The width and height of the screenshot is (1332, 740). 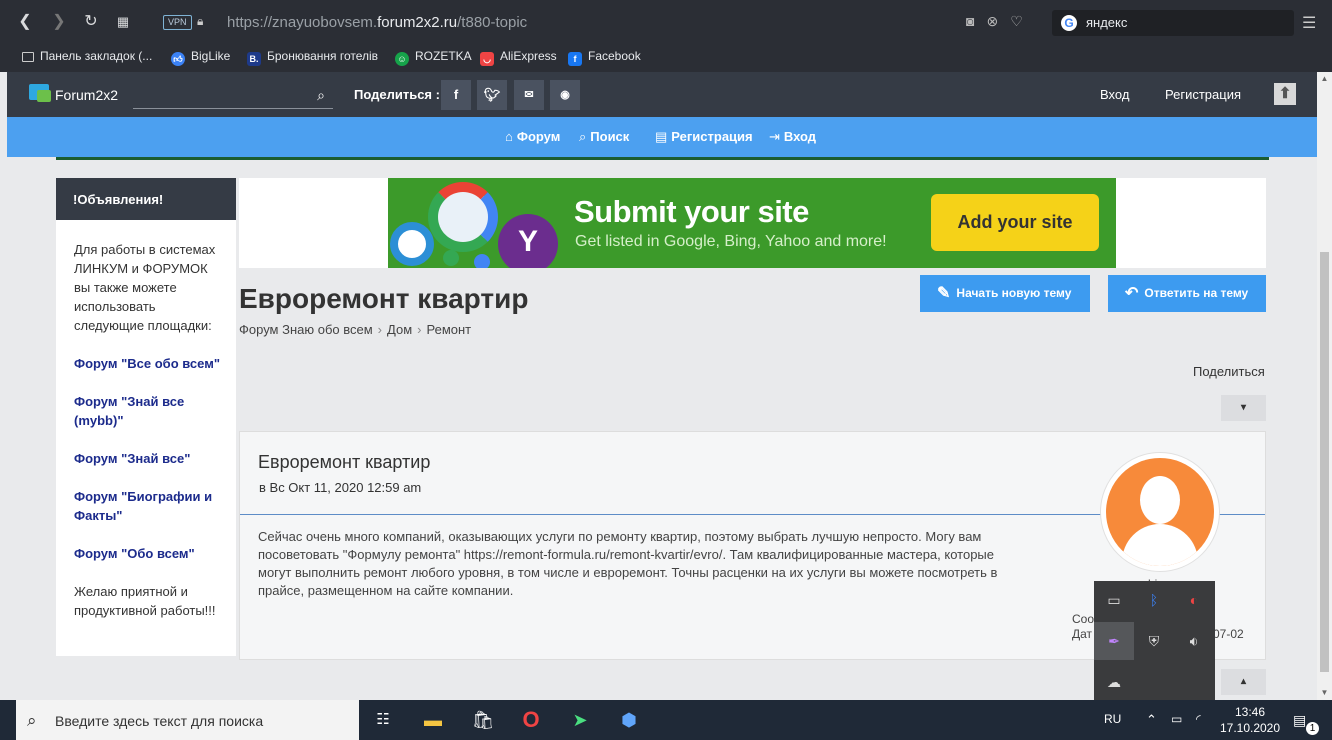 I want to click on button-label: Начать новую тему, so click(x=1014, y=293).